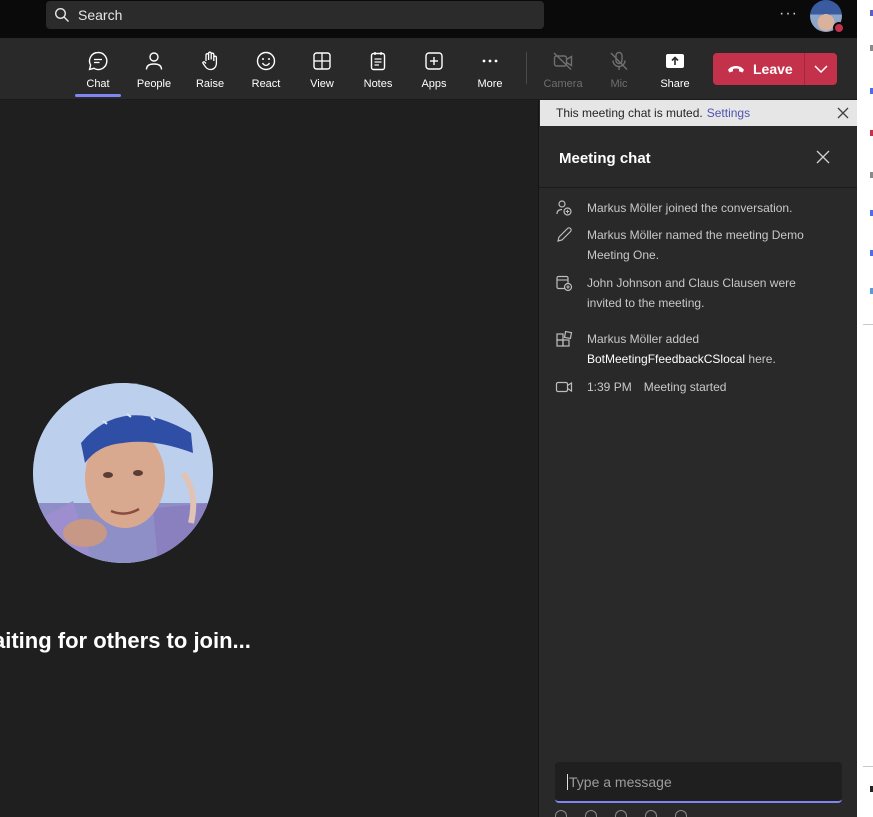  I want to click on toolbar-divider, so click(526, 68).